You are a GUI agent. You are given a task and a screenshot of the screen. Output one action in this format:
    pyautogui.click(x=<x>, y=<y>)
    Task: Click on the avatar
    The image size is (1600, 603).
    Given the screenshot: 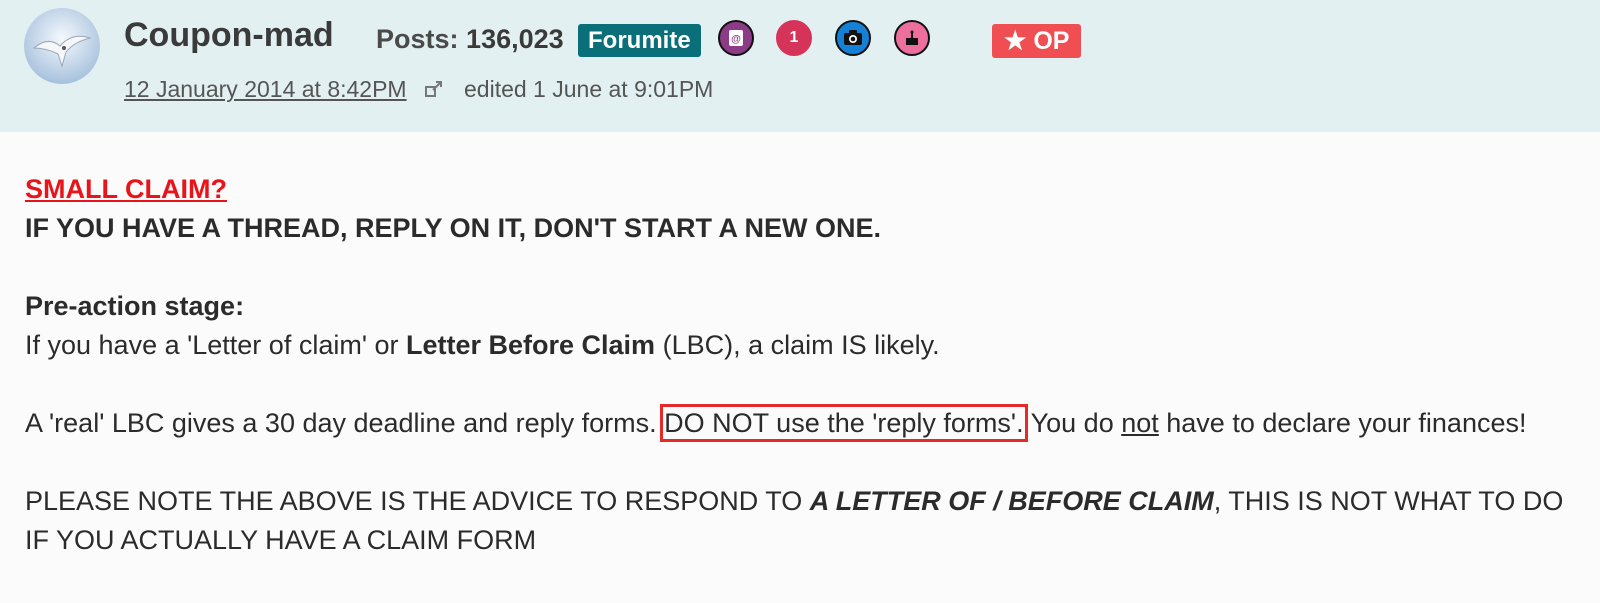 What is the action you would take?
    pyautogui.click(x=62, y=46)
    